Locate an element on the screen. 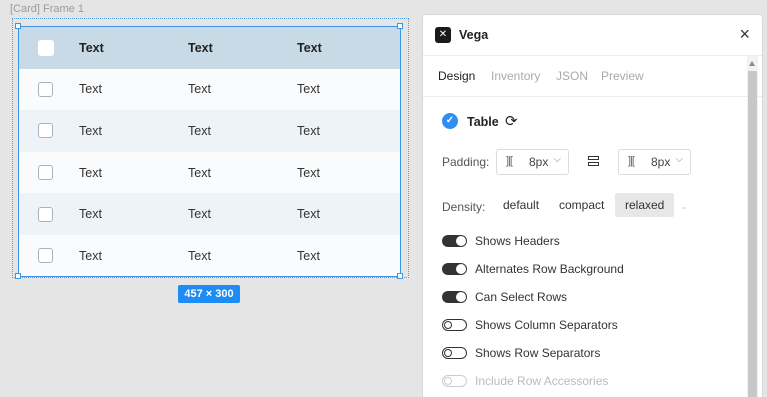 The image size is (767, 397). resize-handle-bottom-left is located at coordinates (18, 276).